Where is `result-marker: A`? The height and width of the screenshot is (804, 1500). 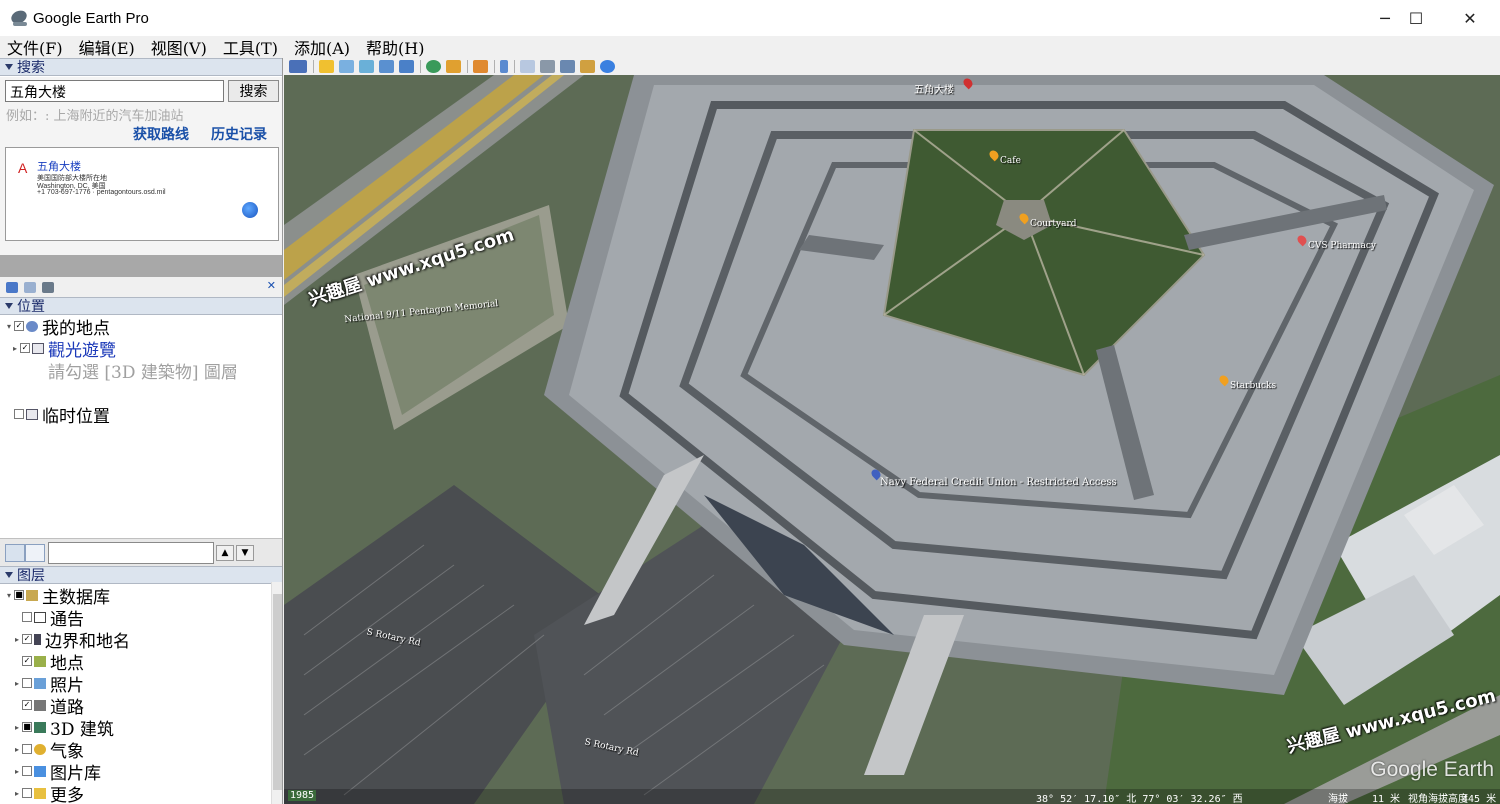
result-marker: A is located at coordinates (23, 168).